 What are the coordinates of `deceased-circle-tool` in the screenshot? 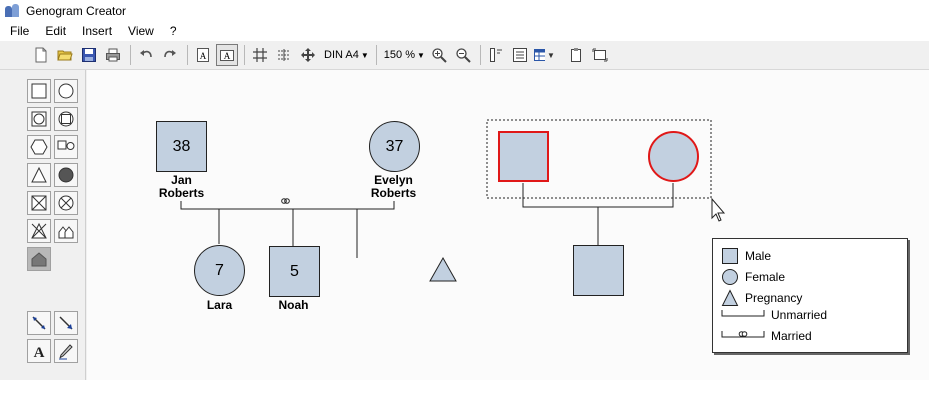 It's located at (66, 203).